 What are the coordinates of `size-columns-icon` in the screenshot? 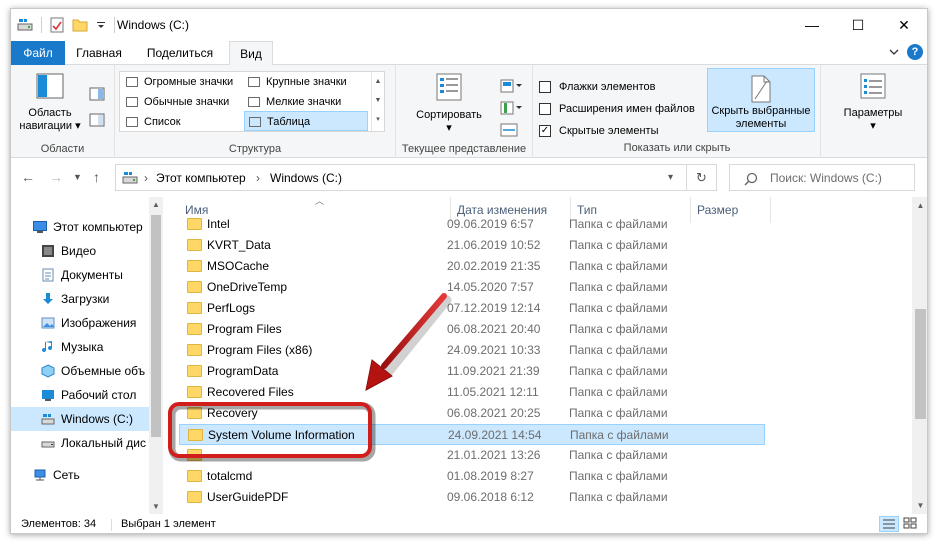 It's located at (511, 130).